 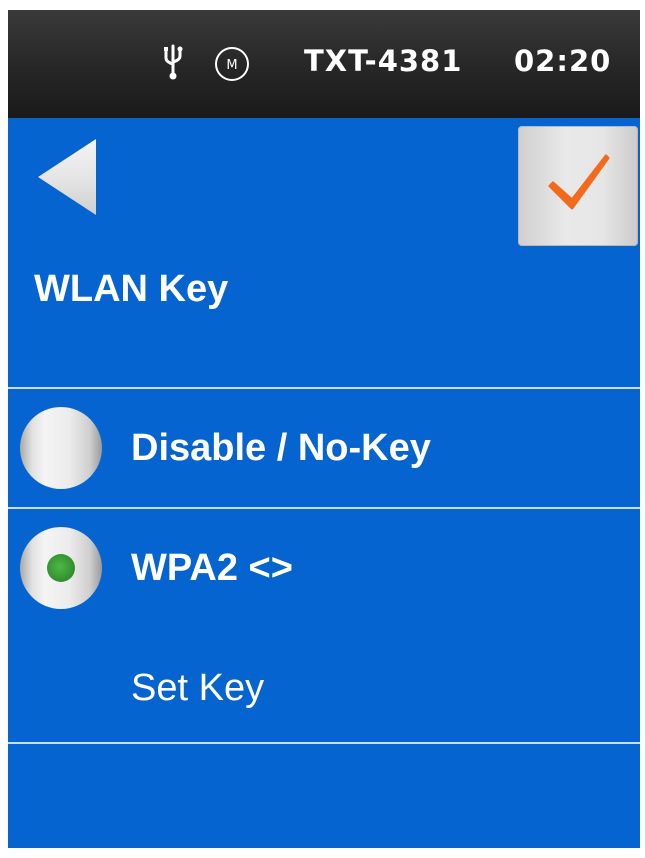 I want to click on page-title: WLAN Key, so click(x=131, y=289).